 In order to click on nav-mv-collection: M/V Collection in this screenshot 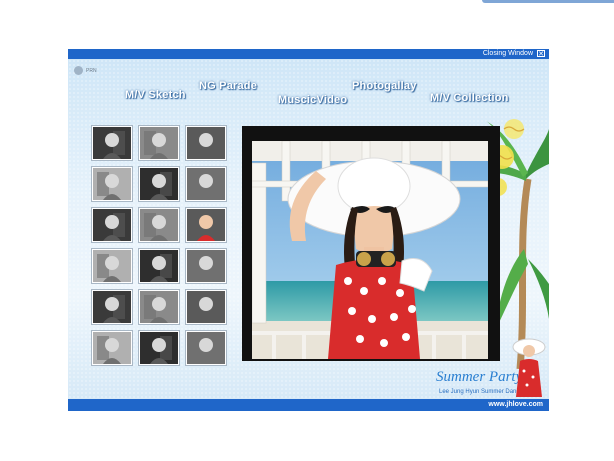, I will do `click(469, 98)`.